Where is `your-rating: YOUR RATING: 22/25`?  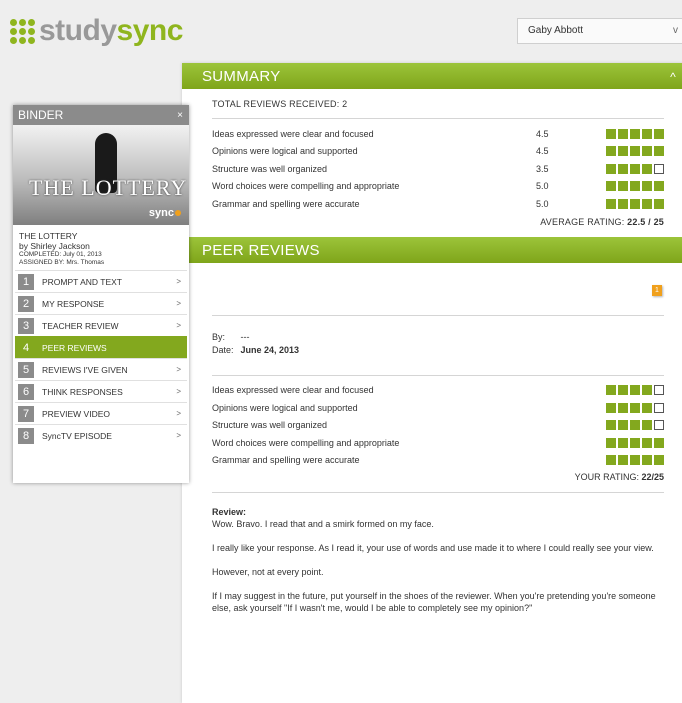 your-rating: YOUR RATING: 22/25 is located at coordinates (619, 477).